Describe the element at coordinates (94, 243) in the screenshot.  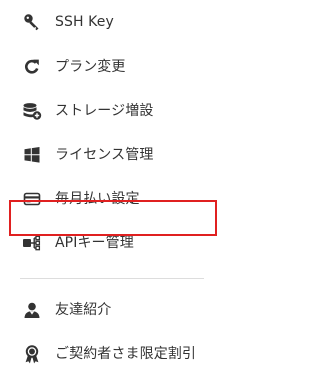
I see `menu-item-label: APIキー管理` at that location.